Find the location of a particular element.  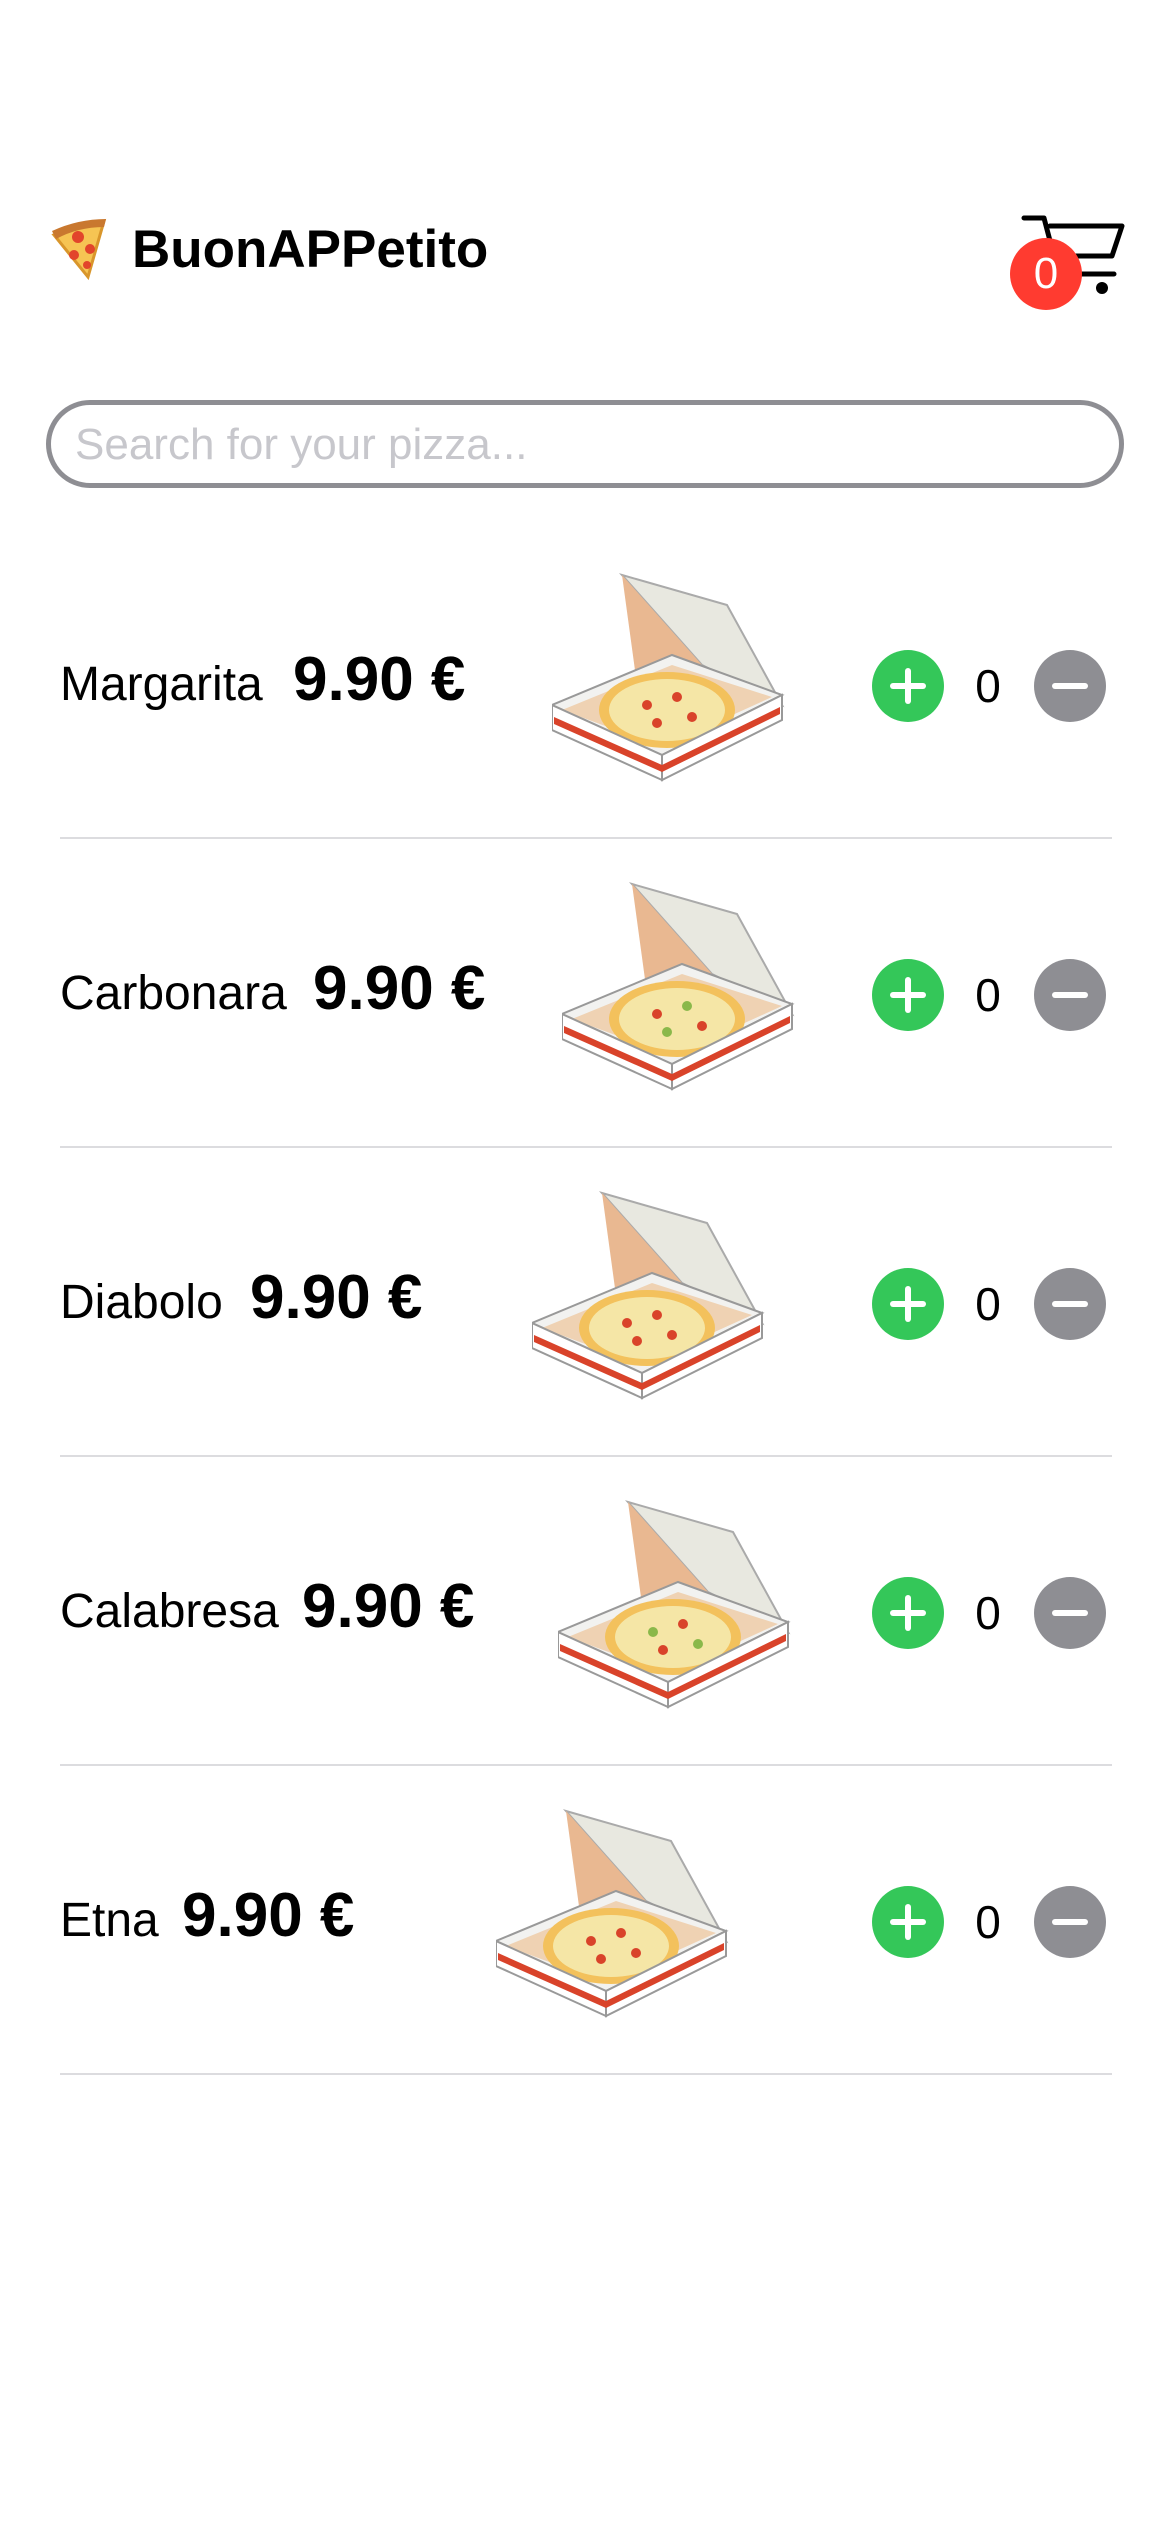

cart-button: 0 is located at coordinates (1070, 259).